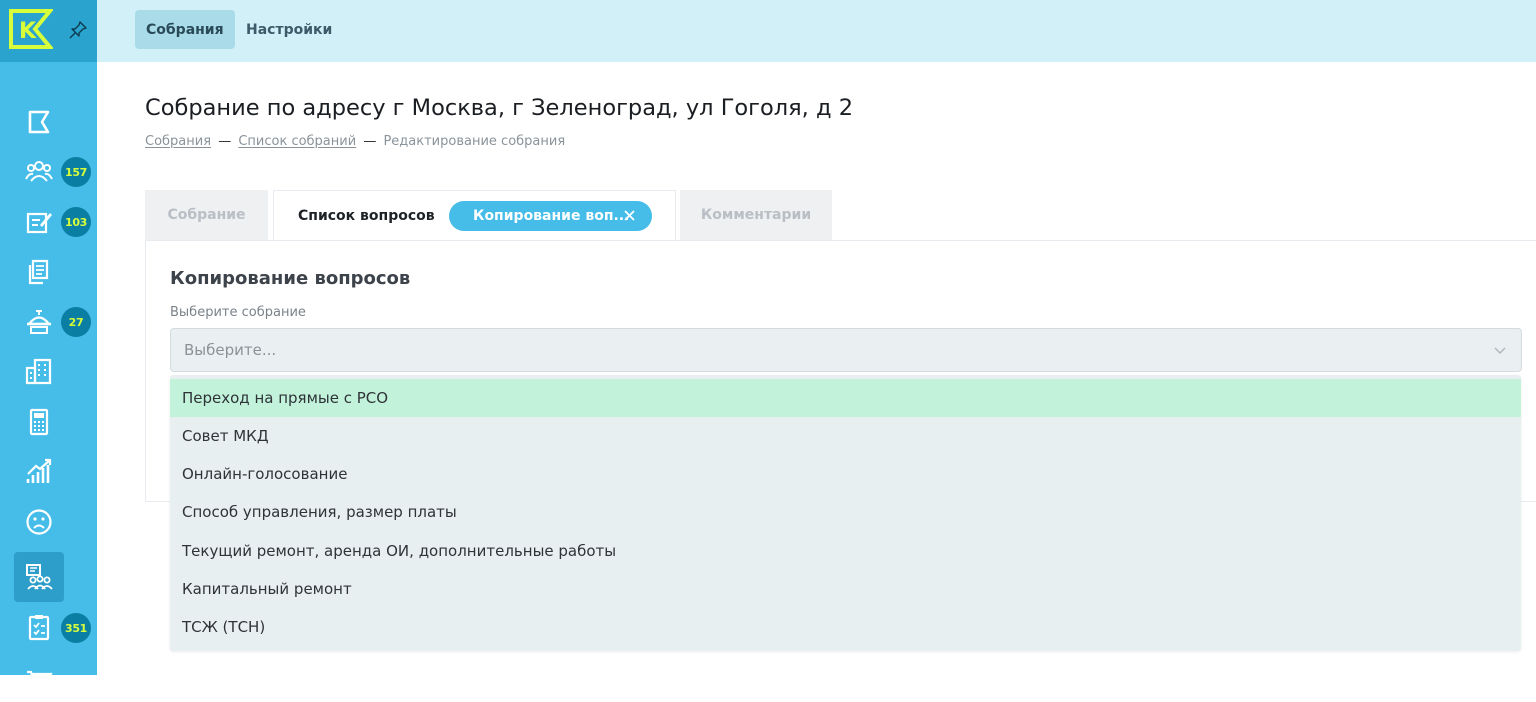 The height and width of the screenshot is (702, 1536). I want to click on people-group-icon, so click(39, 172).